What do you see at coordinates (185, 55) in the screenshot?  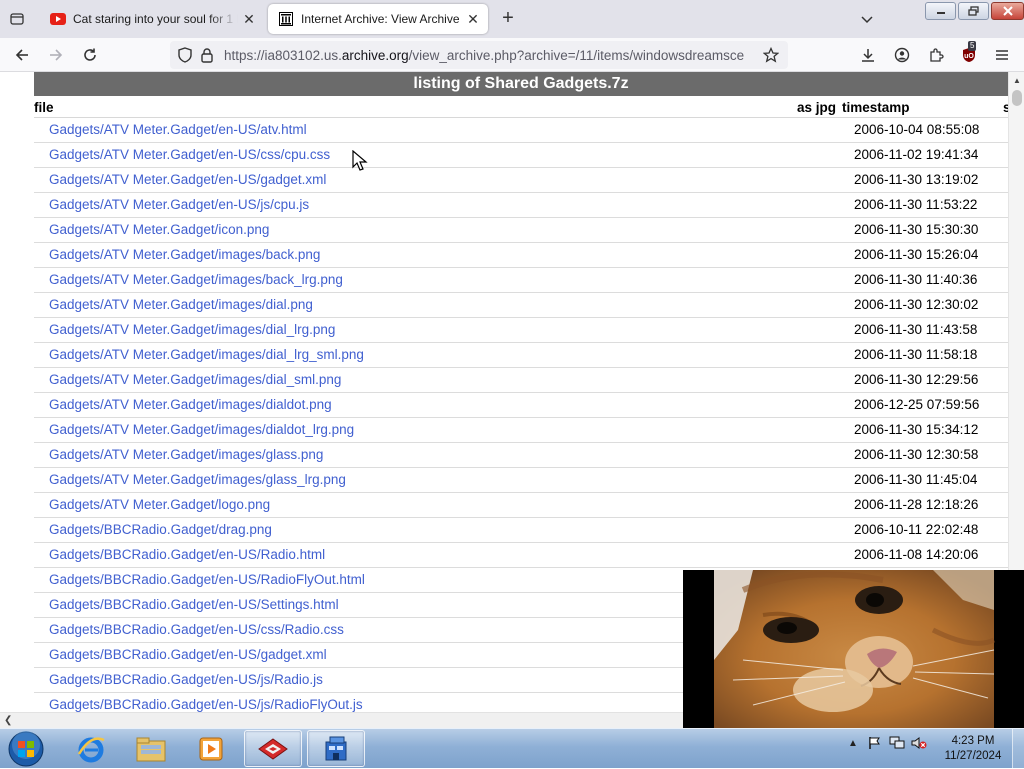 I see `tracking-protection-shield-icon` at bounding box center [185, 55].